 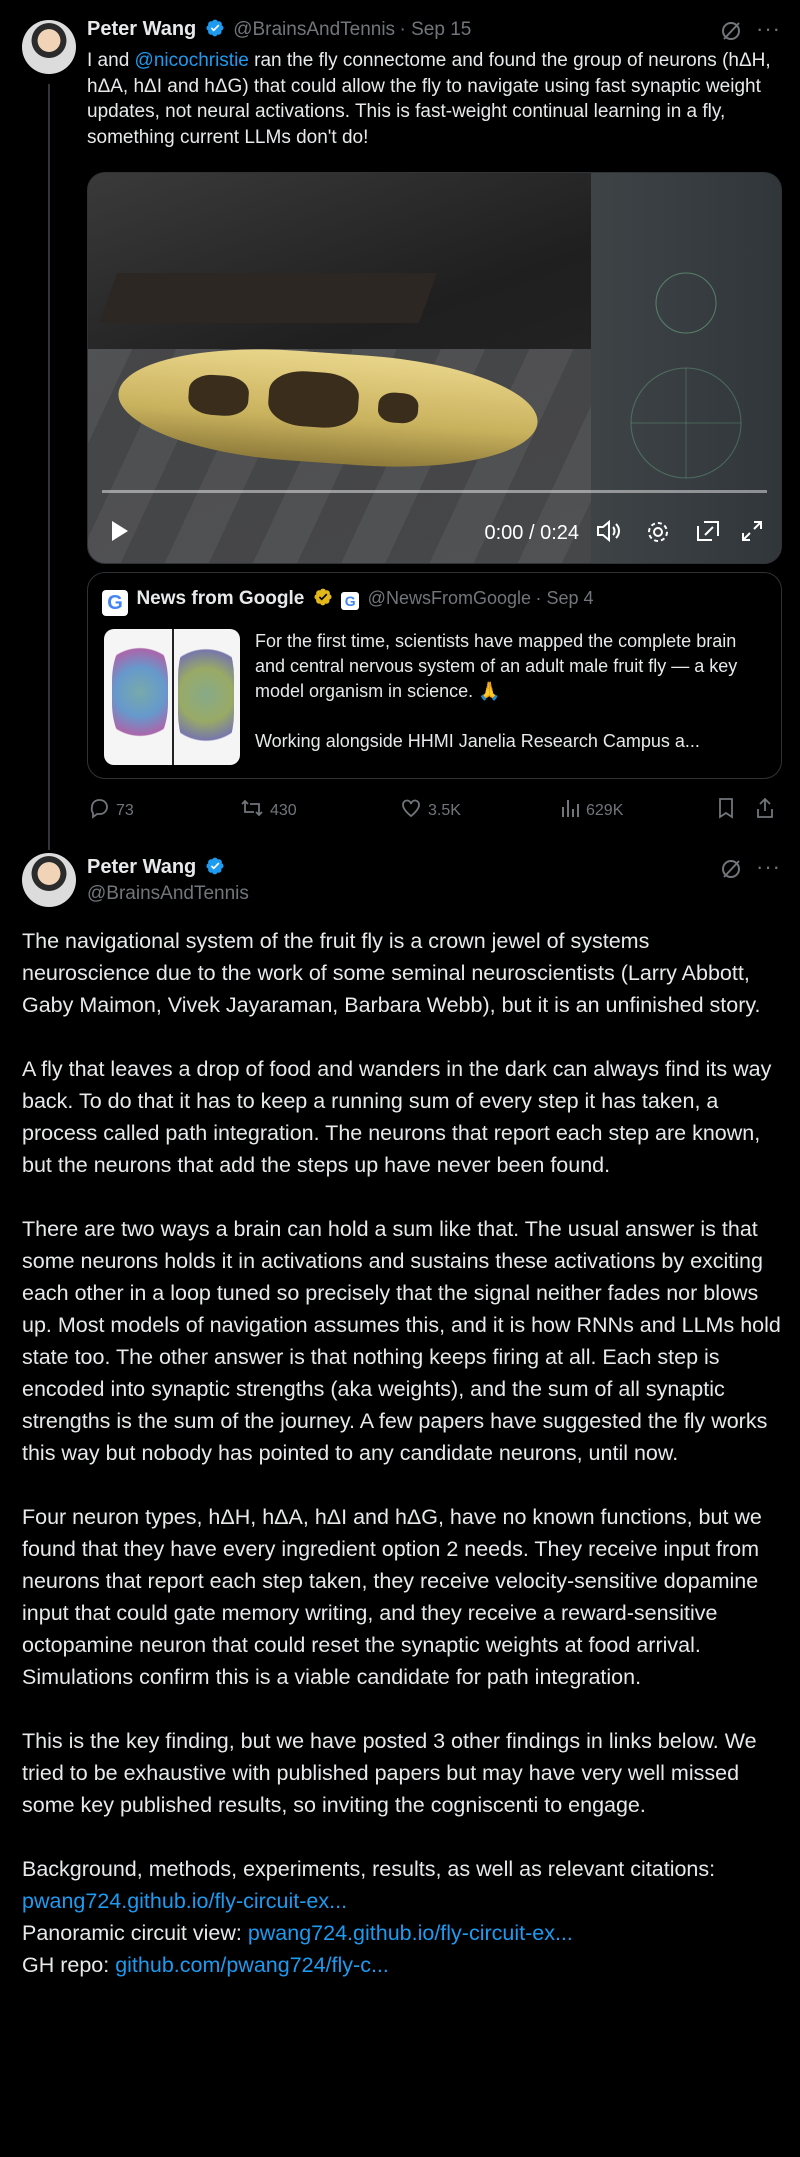 What do you see at coordinates (434, 533) in the screenshot?
I see `video-controls: 0:00 / 0:24` at bounding box center [434, 533].